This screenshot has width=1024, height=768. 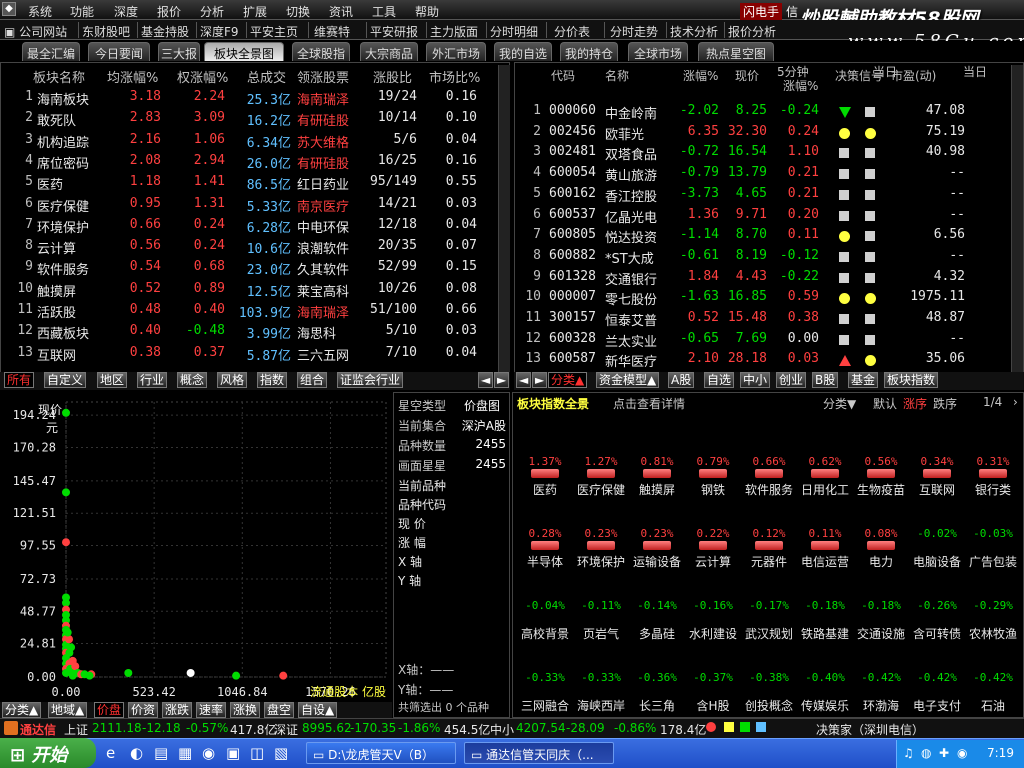 What do you see at coordinates (298, 11) in the screenshot?
I see `menu-switch: 切换` at bounding box center [298, 11].